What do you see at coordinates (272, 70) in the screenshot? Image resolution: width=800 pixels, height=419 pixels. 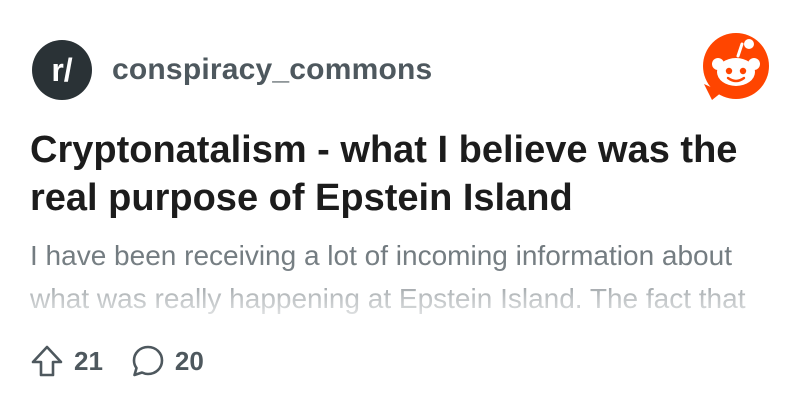 I see `subreddit-name: conspiracy_commons` at bounding box center [272, 70].